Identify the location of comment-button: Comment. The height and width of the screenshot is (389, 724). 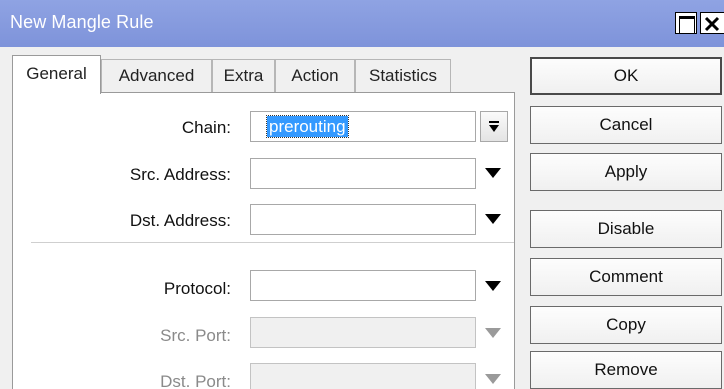
(626, 277).